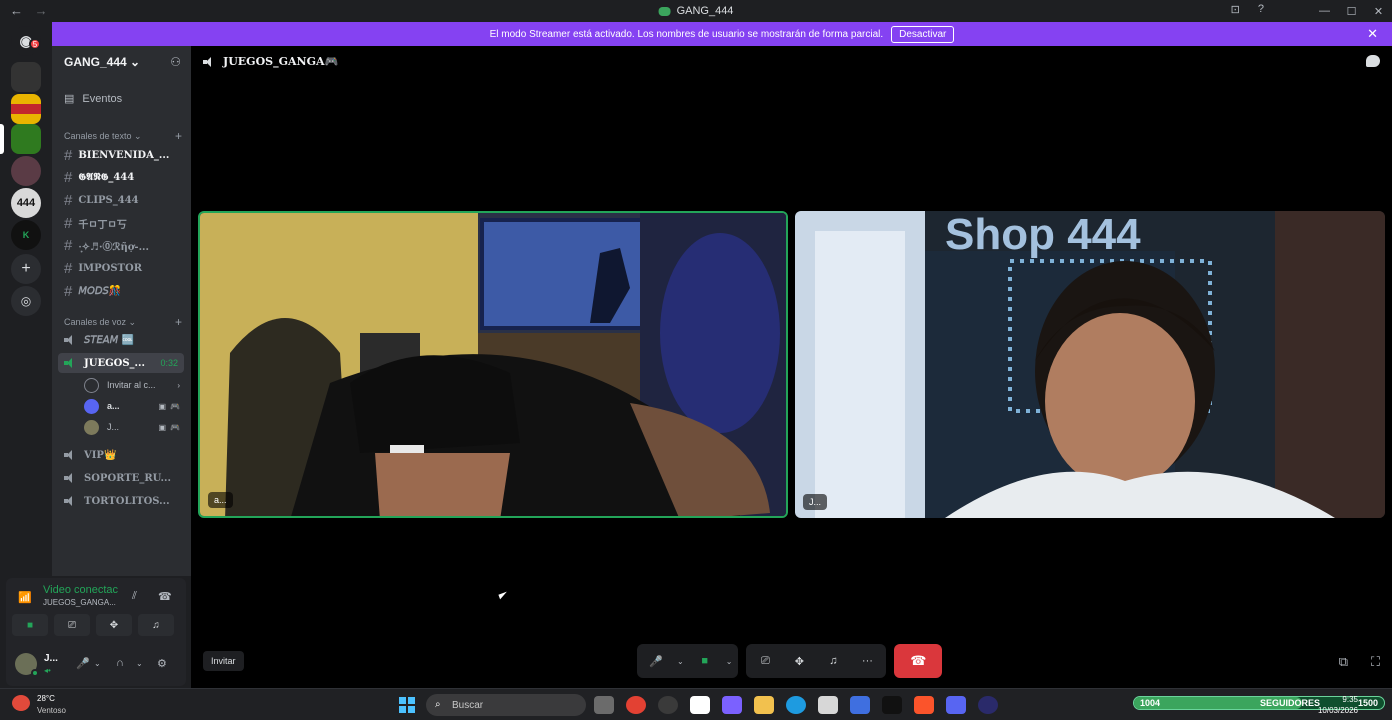 Image resolution: width=1392 pixels, height=720 pixels. What do you see at coordinates (816, 661) in the screenshot?
I see `extras-group: ⎚ ✥ ♫ ···` at bounding box center [816, 661].